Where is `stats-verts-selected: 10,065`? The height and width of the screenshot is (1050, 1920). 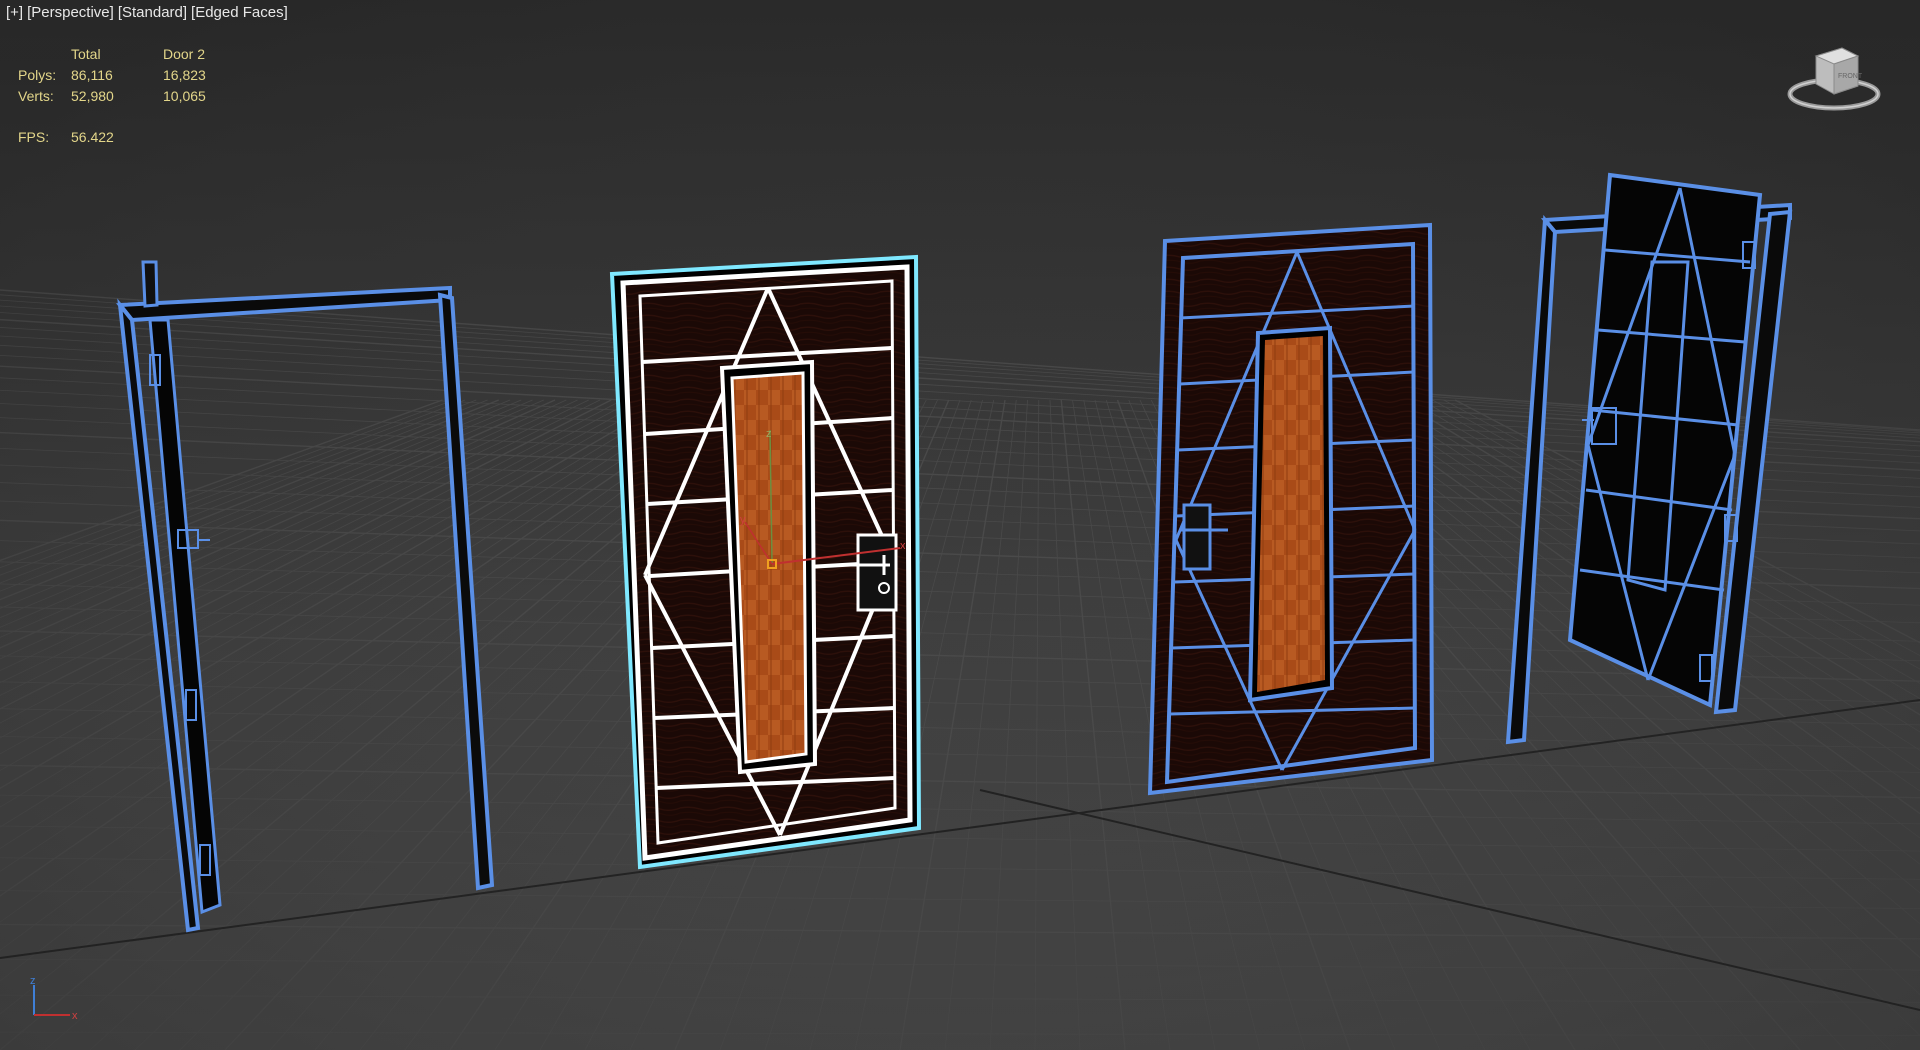 stats-verts-selected: 10,065 is located at coordinates (184, 96).